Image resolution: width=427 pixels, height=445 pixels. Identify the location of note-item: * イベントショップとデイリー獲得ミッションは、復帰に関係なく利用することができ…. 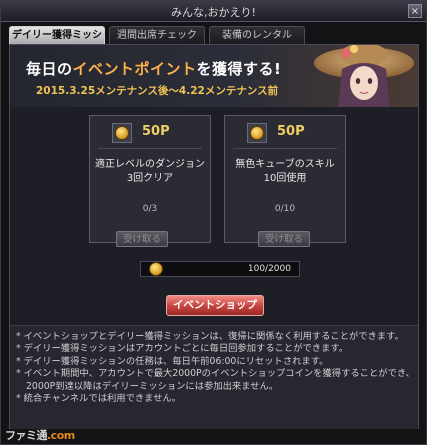
(210, 336).